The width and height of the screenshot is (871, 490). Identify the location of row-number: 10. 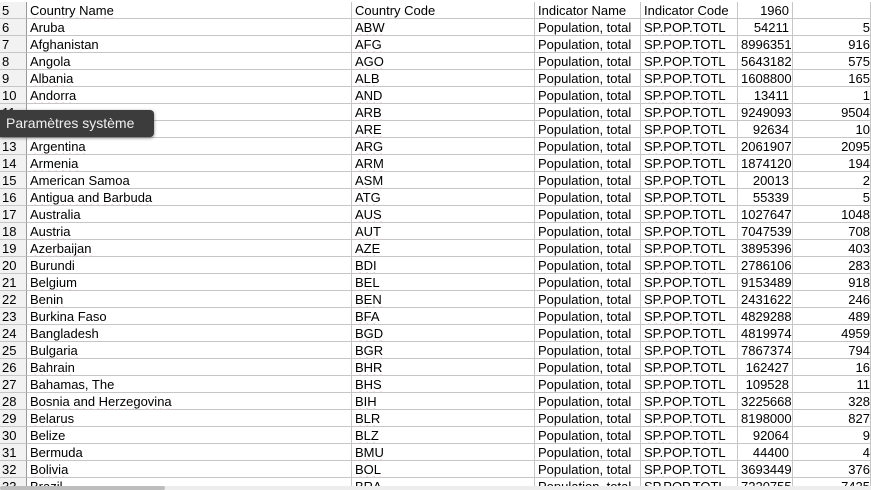
(13, 95).